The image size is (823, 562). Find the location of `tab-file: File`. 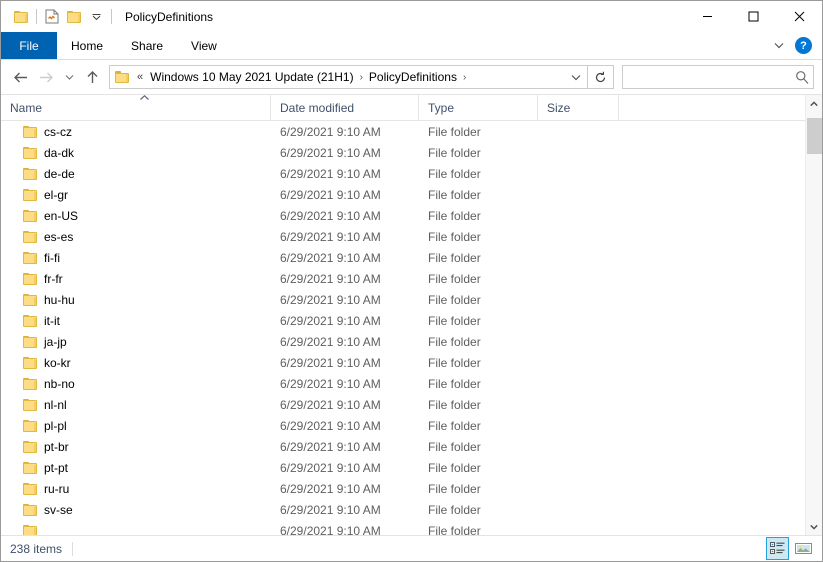

tab-file: File is located at coordinates (29, 45).